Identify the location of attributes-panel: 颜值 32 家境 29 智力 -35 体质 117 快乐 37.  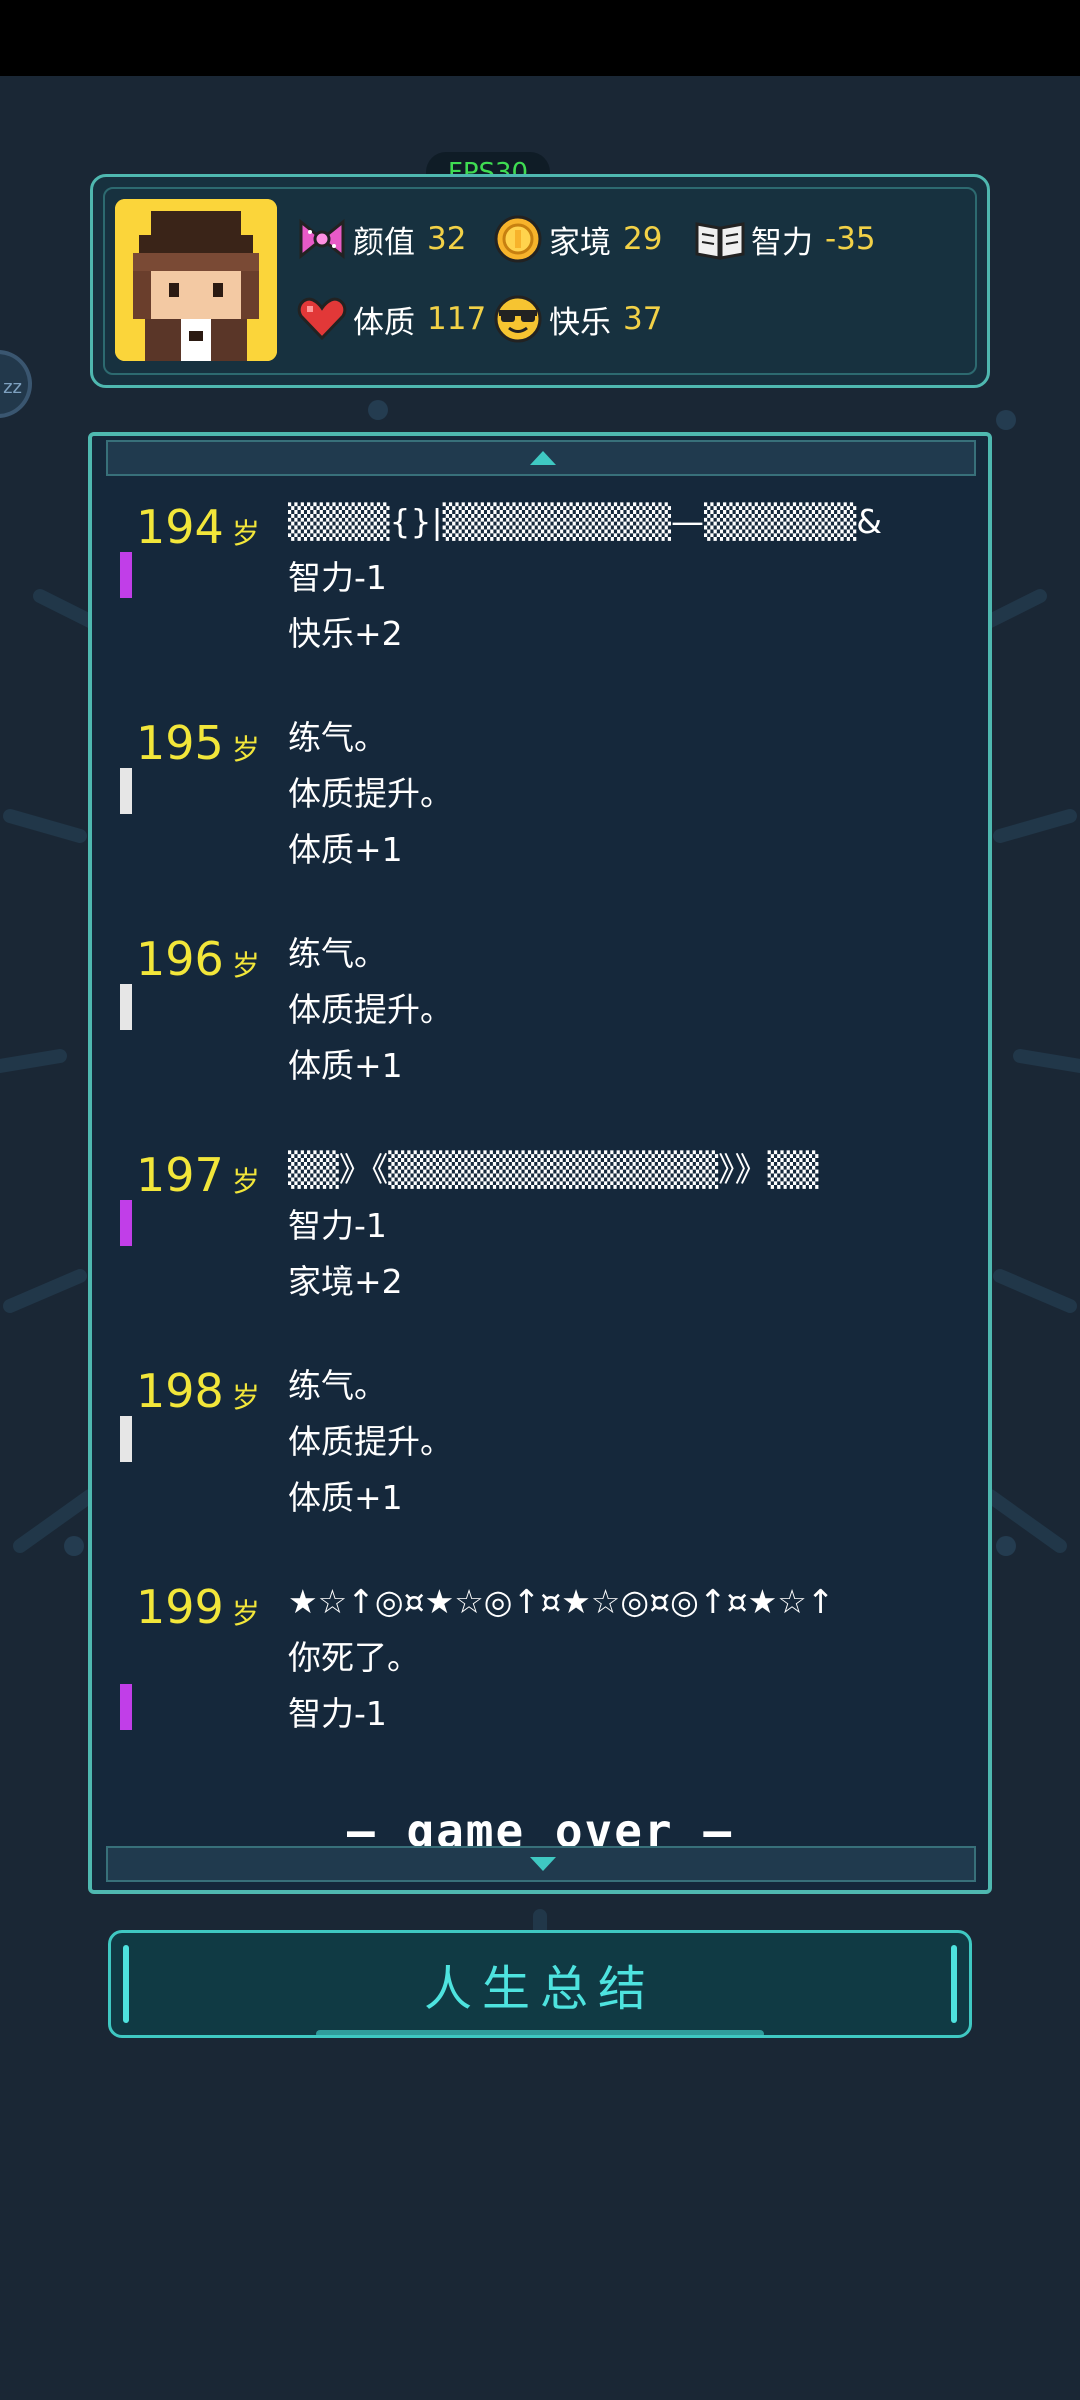
(540, 281).